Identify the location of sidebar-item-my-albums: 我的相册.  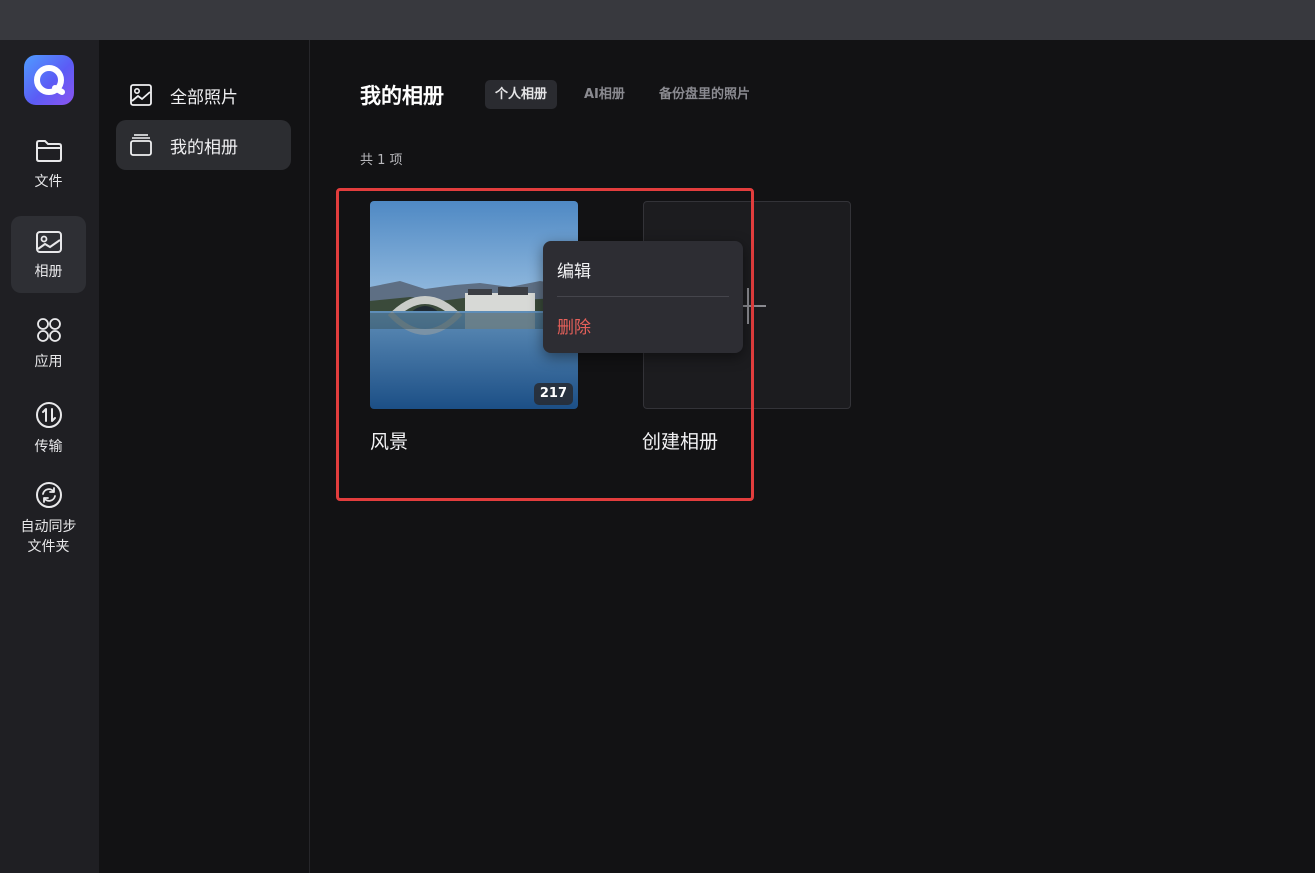
(203, 145).